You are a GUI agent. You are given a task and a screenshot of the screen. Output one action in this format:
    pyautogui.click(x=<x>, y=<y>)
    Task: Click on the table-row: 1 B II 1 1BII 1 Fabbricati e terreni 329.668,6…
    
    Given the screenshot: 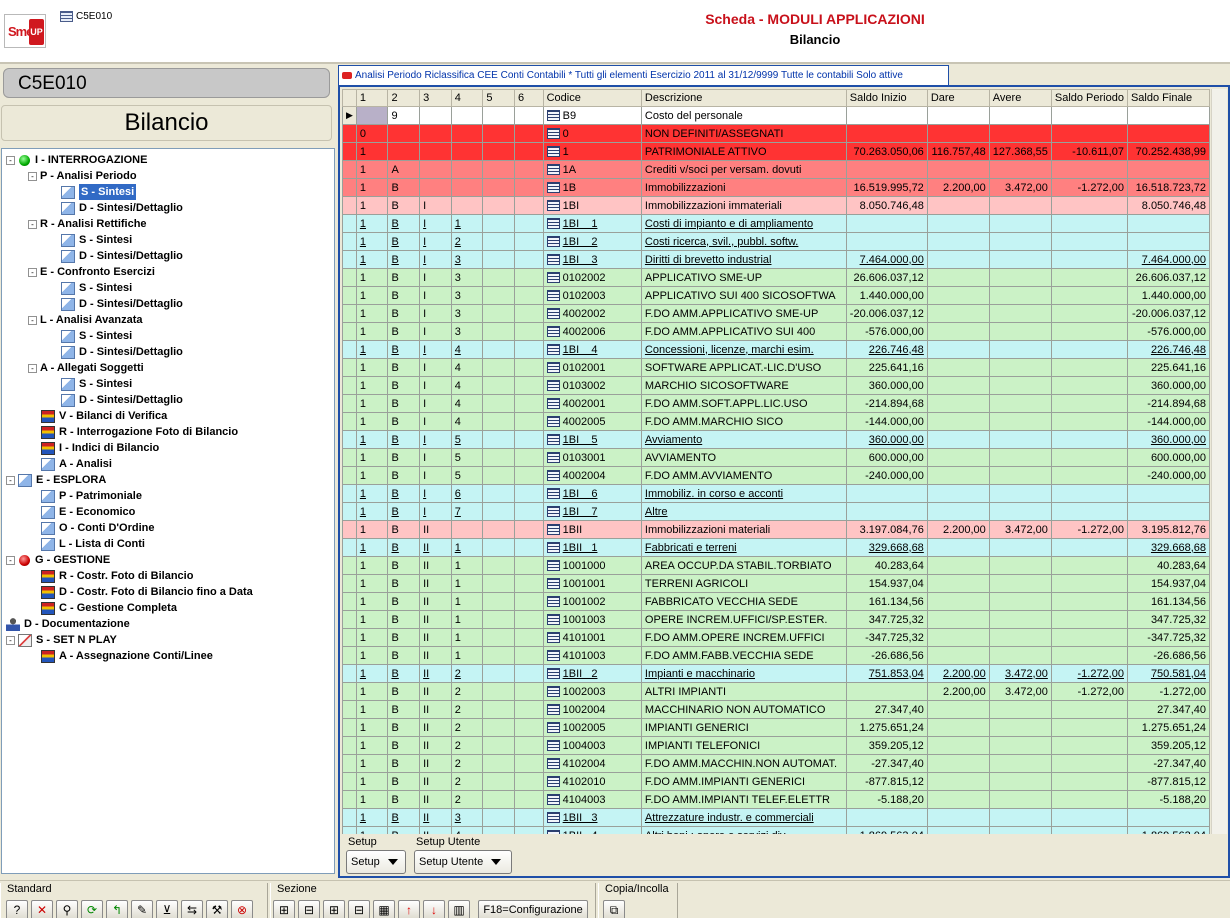 What is the action you would take?
    pyautogui.click(x=776, y=547)
    